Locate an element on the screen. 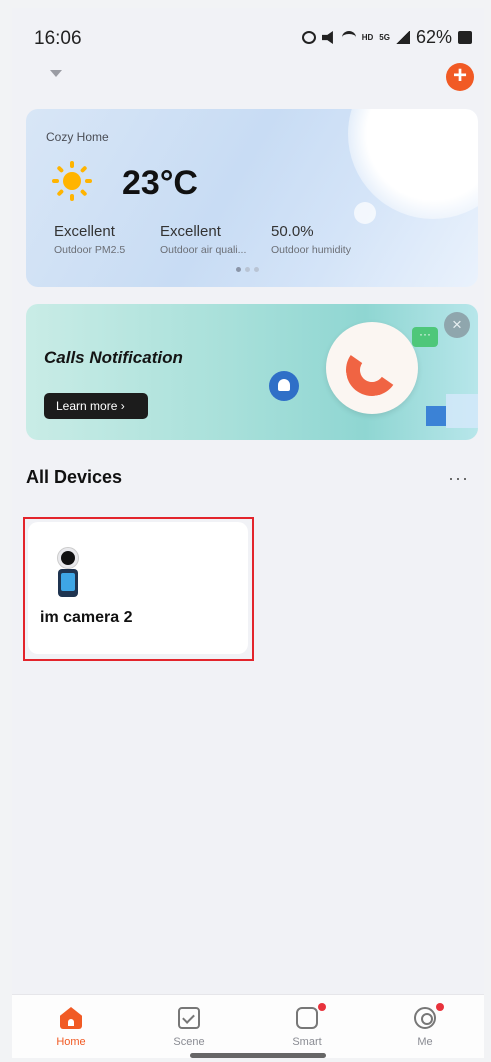 Image resolution: width=491 pixels, height=1062 pixels. network-hd-label: HD is located at coordinates (367, 37).